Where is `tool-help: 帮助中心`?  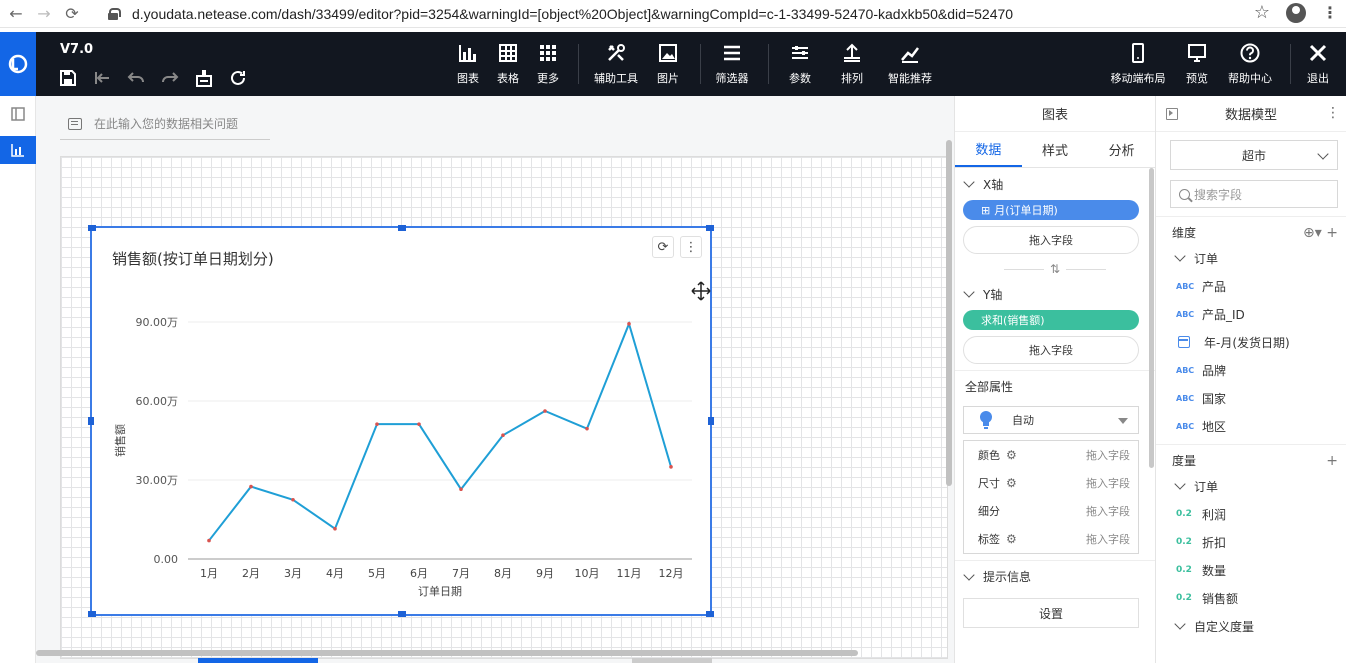 tool-help: 帮助中心 is located at coordinates (1250, 64).